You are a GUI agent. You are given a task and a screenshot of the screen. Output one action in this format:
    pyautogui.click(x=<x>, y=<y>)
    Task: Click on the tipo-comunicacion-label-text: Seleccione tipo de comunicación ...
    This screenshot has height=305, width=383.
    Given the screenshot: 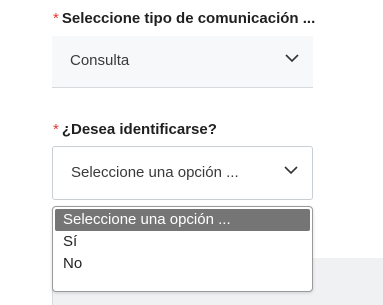 What is the action you would take?
    pyautogui.click(x=188, y=18)
    